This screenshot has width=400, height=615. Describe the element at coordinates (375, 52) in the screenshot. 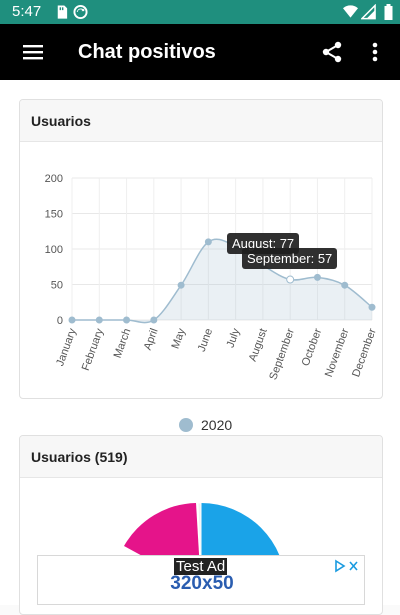

I see `more-vert-icon` at that location.